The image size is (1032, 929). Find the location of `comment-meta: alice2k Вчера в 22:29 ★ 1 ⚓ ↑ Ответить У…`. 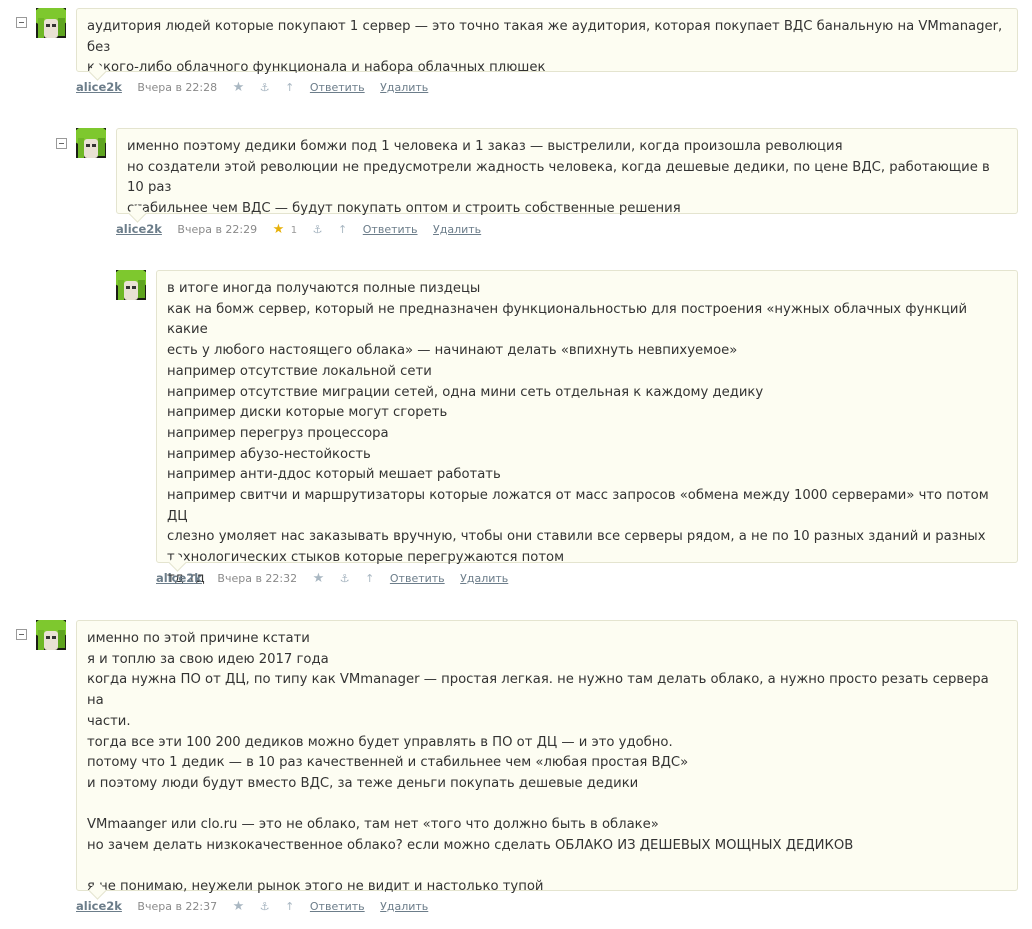

comment-meta: alice2k Вчера в 22:29 ★ 1 ⚓ ↑ Ответить У… is located at coordinates (304, 229).